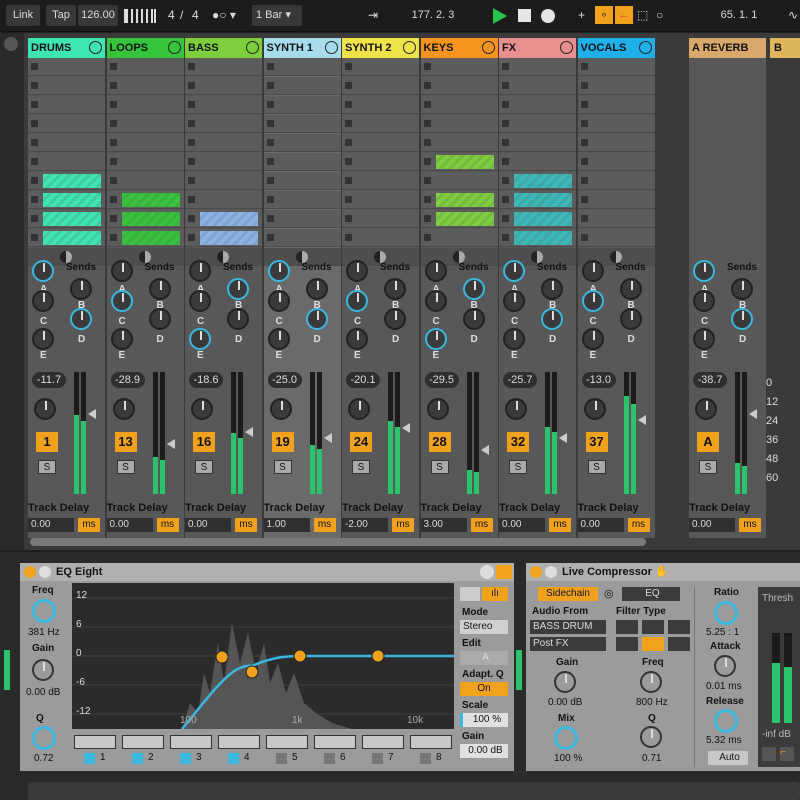 This screenshot has width=800, height=800. What do you see at coordinates (568, 627) in the screenshot?
I see `audio-source-menu: BASS DRUM` at bounding box center [568, 627].